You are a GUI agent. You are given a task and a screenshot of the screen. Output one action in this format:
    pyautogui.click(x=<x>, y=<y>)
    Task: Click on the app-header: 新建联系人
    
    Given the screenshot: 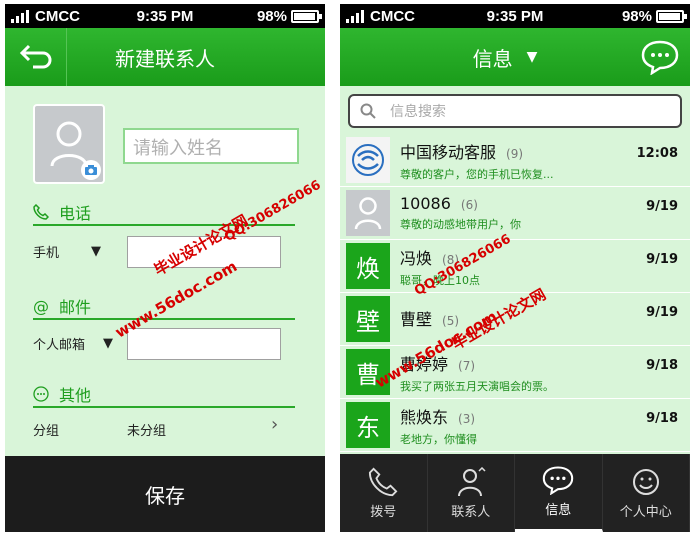 What is the action you would take?
    pyautogui.click(x=165, y=57)
    